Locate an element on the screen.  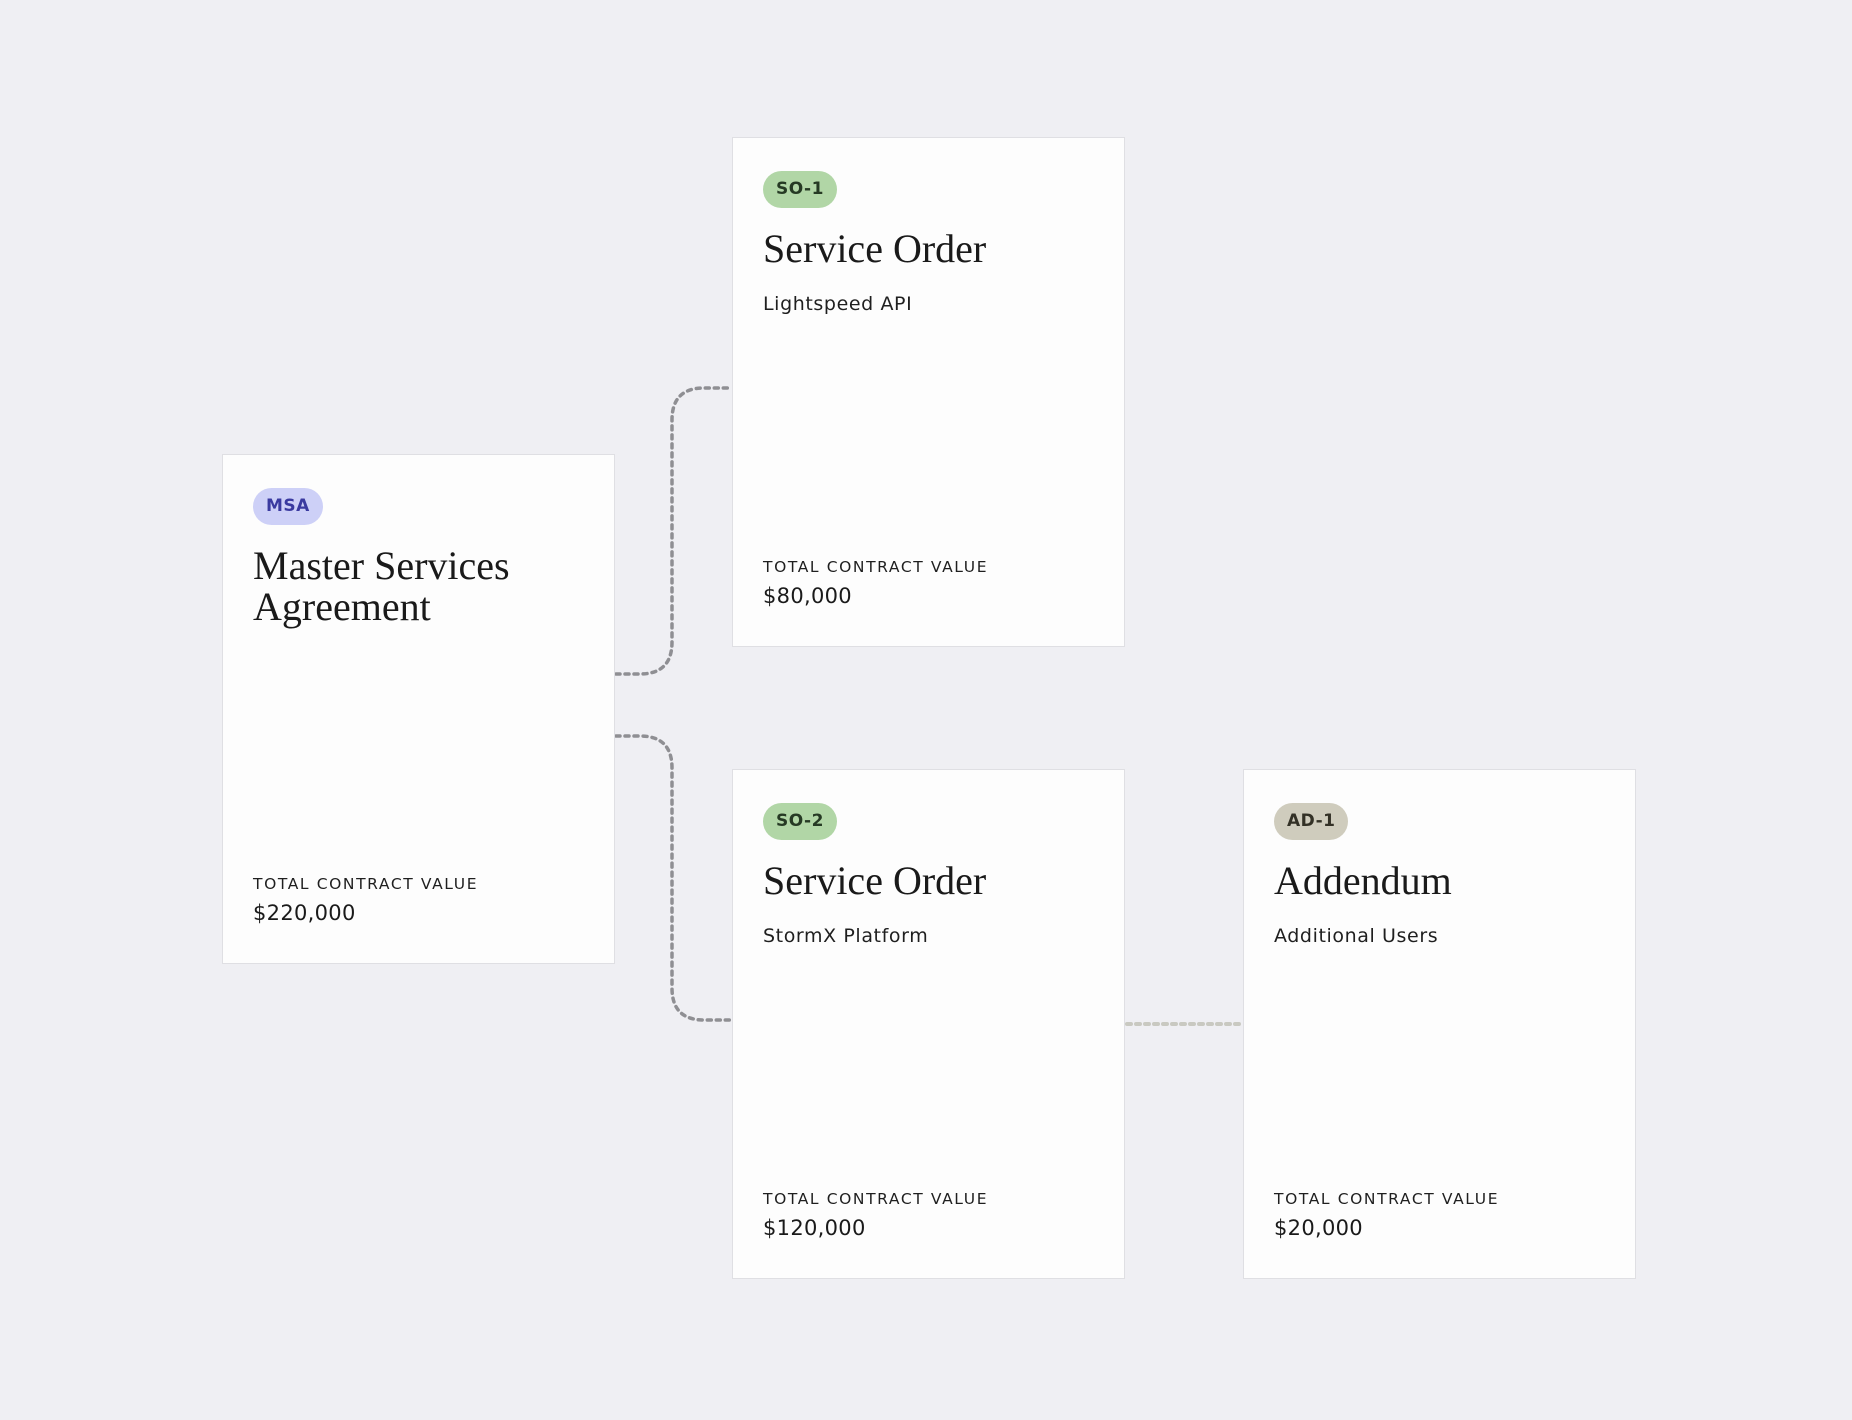
so2-badge: SO-2 is located at coordinates (800, 821).